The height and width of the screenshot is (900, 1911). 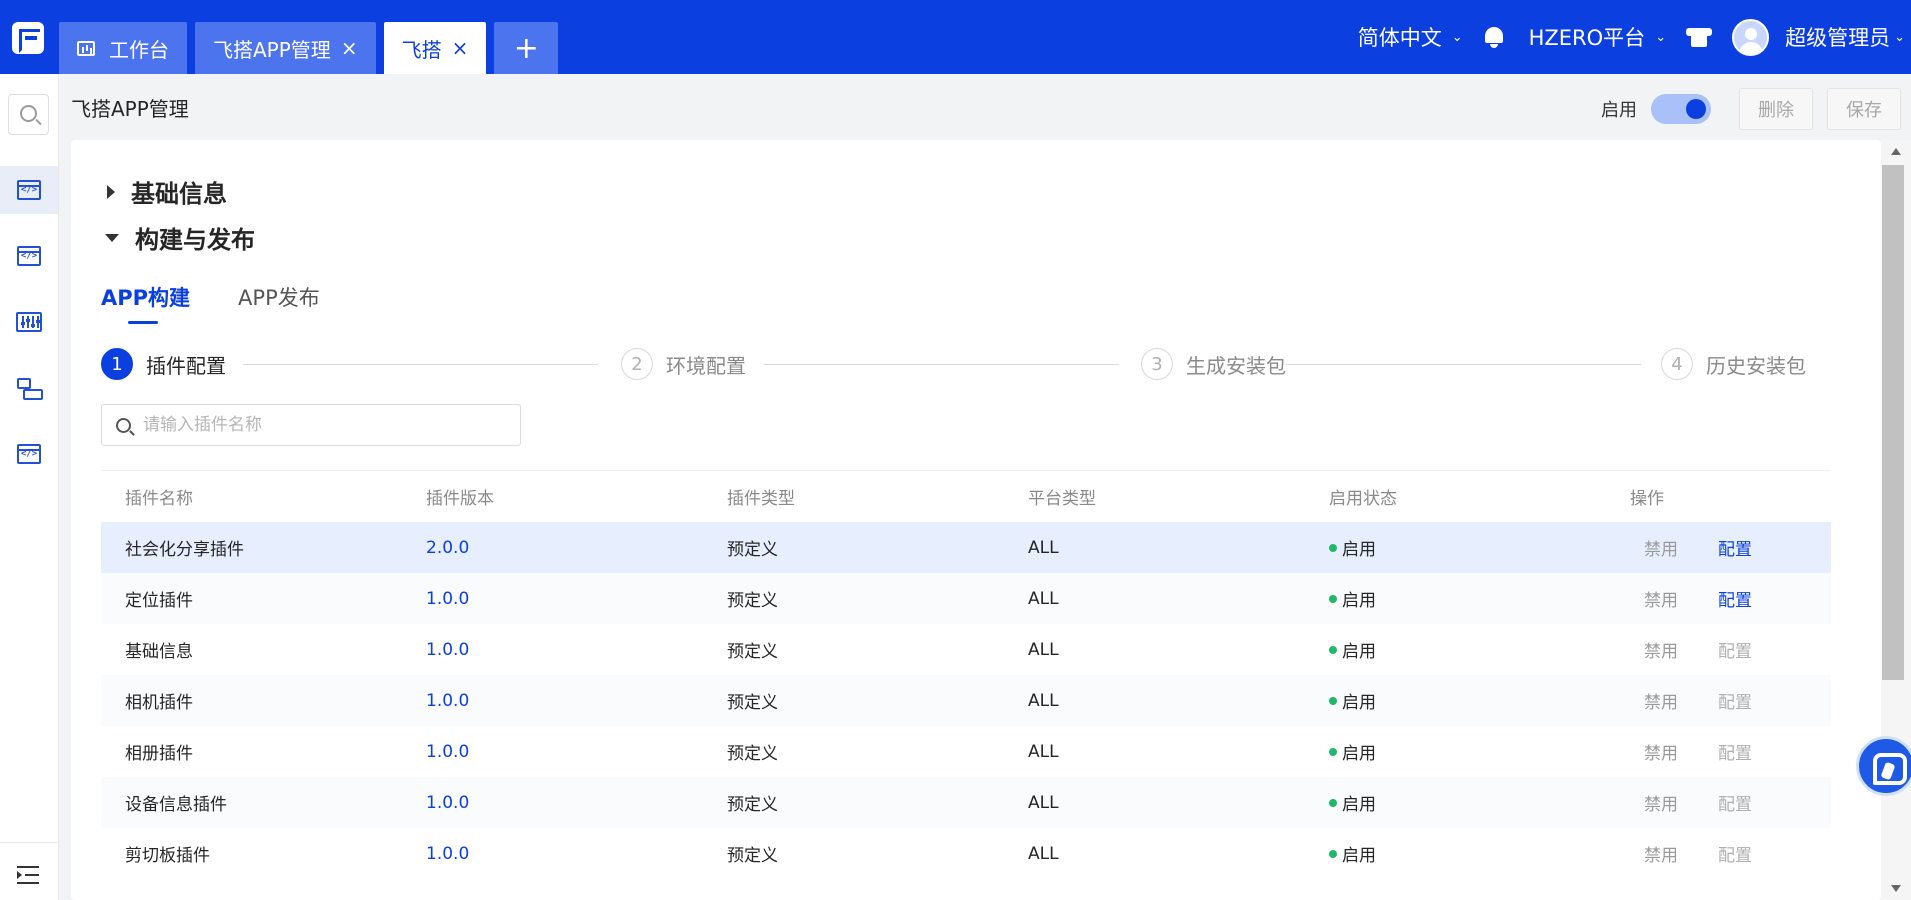 What do you see at coordinates (966, 598) in the screenshot?
I see `table-row: 定位插件 1.0.0 预定义 ALL 启用 禁用 配置` at bounding box center [966, 598].